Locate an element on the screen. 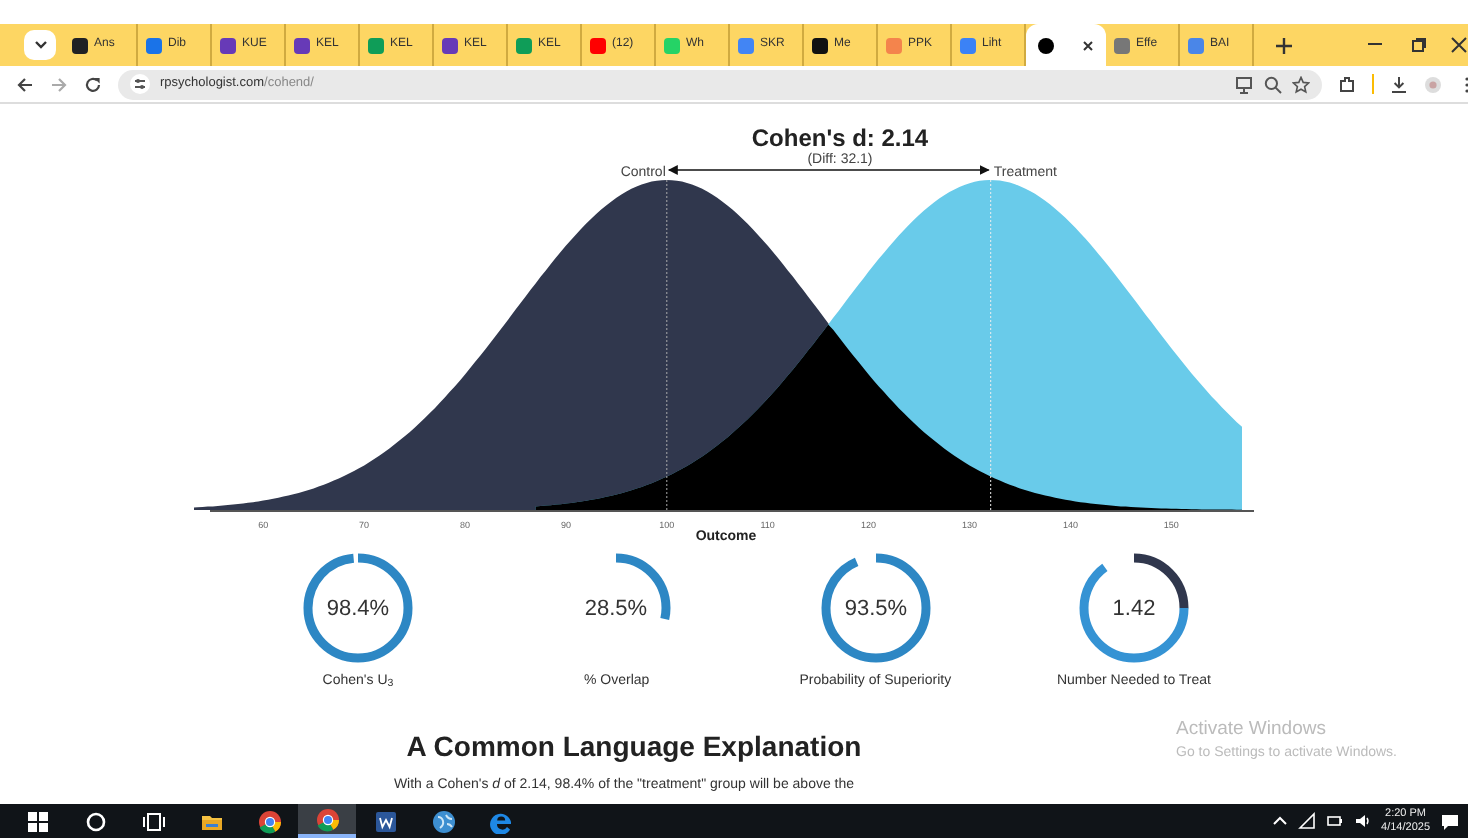  notifications-icon is located at coordinates (1450, 821).